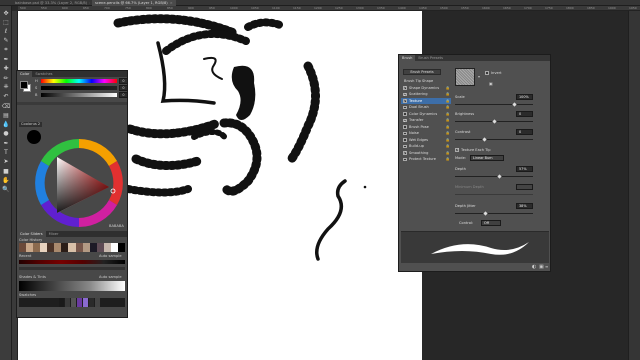  What do you see at coordinates (448, 159) in the screenshot?
I see `lock-icon: 🔒` at bounding box center [448, 159].